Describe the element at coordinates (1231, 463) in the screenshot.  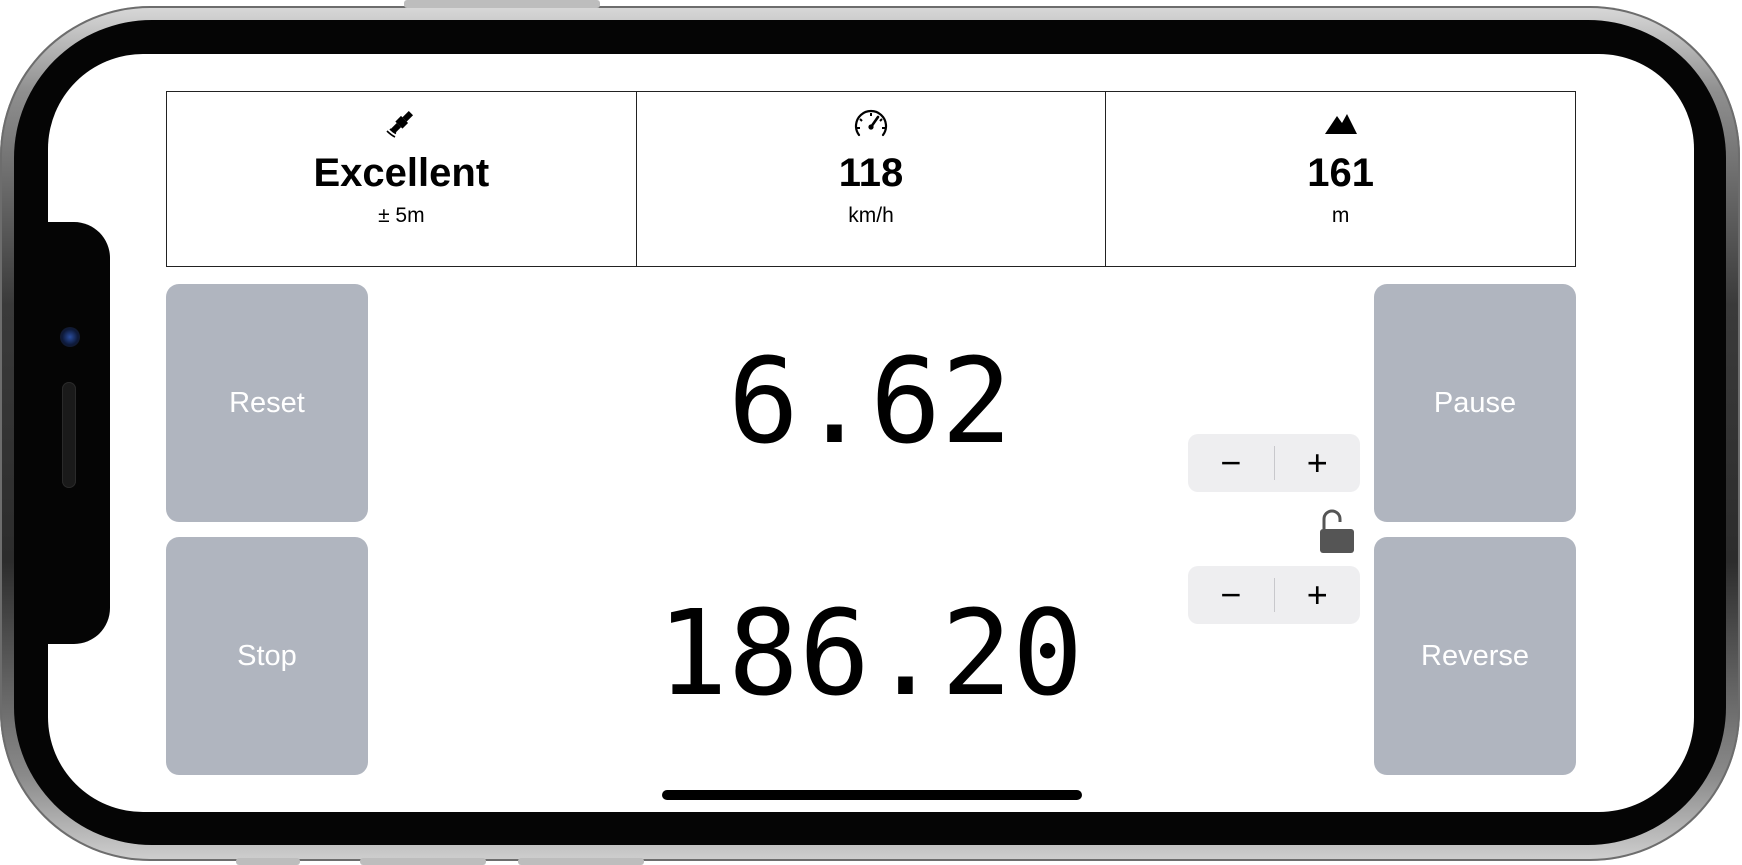
I see `top-decrement-button: −` at that location.